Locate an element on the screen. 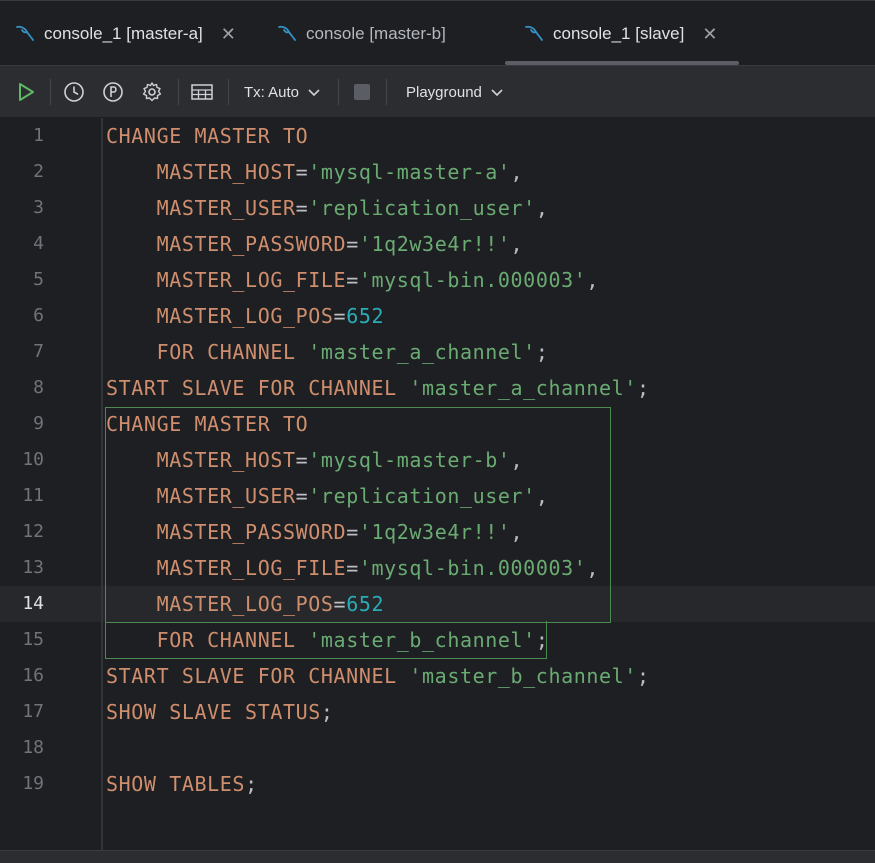 Image resolution: width=875 pixels, height=863 pixels. code-token: CHANGE MASTER TO is located at coordinates (207, 136).